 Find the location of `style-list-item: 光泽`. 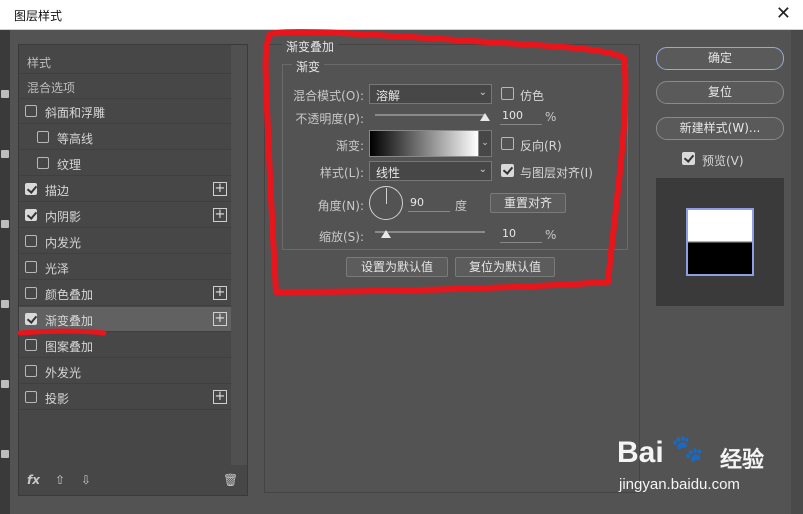

style-list-item: 光泽 is located at coordinates (125, 267).